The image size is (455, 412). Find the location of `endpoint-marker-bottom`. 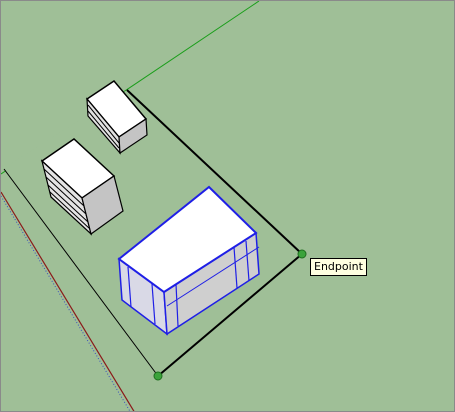

endpoint-marker-bottom is located at coordinates (158, 376).